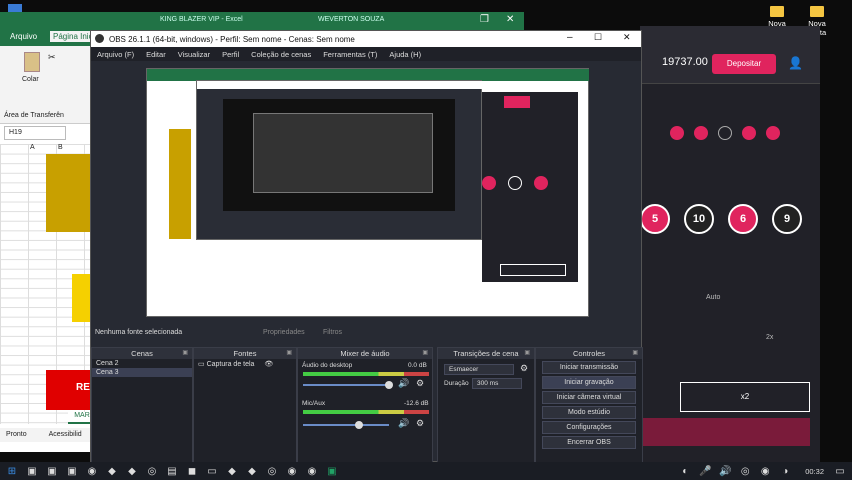 Image resolution: width=852 pixels, height=480 pixels. I want to click on obs-taskbar-icon: ◉, so click(312, 471).